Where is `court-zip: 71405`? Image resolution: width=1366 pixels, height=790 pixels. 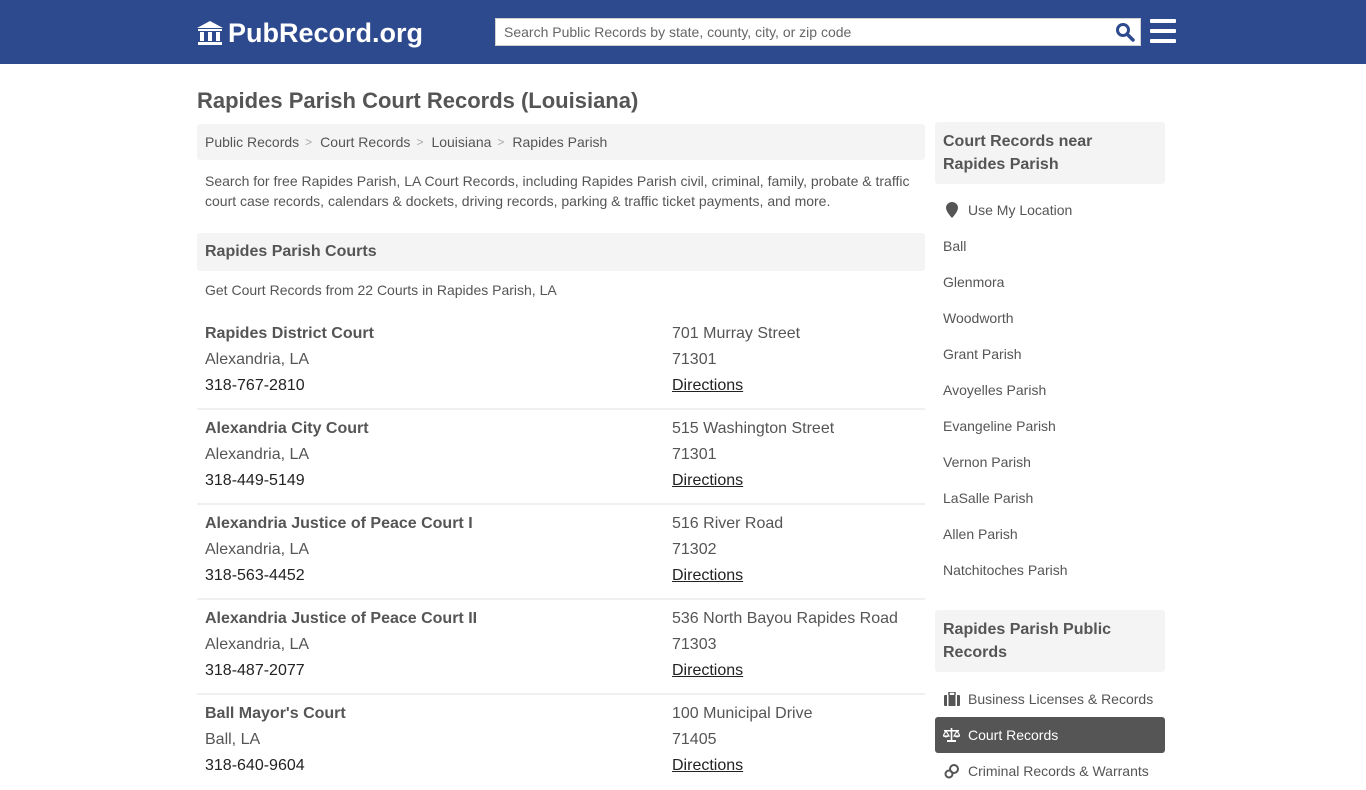 court-zip: 71405 is located at coordinates (694, 739).